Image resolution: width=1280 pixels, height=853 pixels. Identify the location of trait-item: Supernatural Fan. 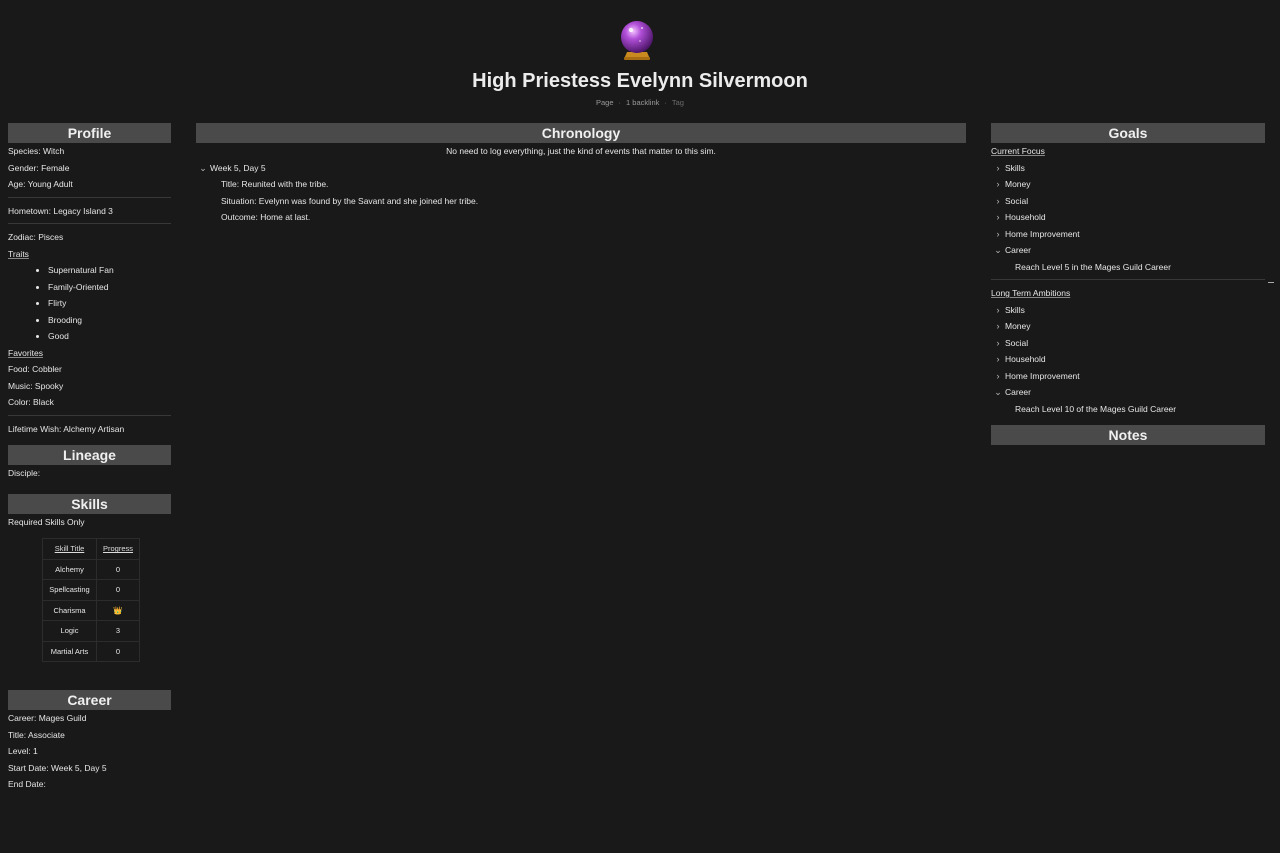
(109, 270).